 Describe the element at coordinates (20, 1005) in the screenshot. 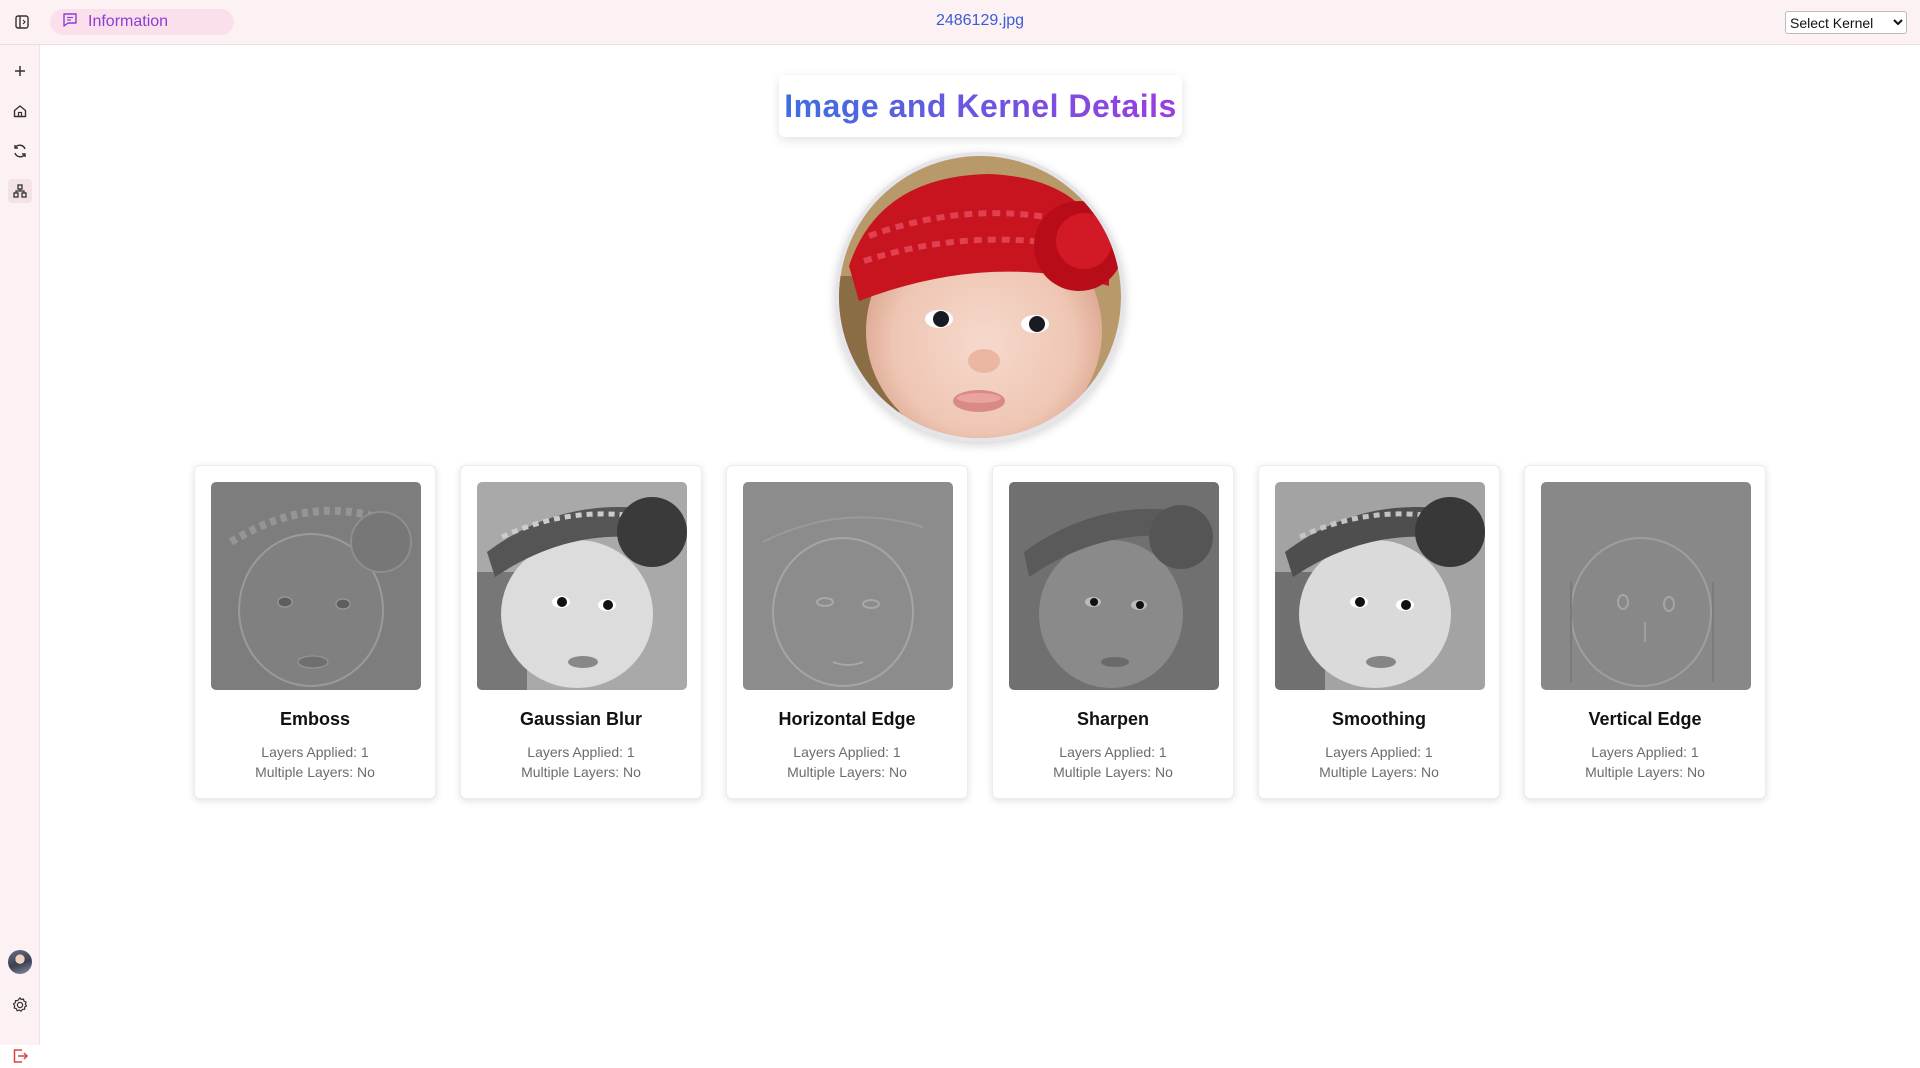

I see `gear-icon` at that location.